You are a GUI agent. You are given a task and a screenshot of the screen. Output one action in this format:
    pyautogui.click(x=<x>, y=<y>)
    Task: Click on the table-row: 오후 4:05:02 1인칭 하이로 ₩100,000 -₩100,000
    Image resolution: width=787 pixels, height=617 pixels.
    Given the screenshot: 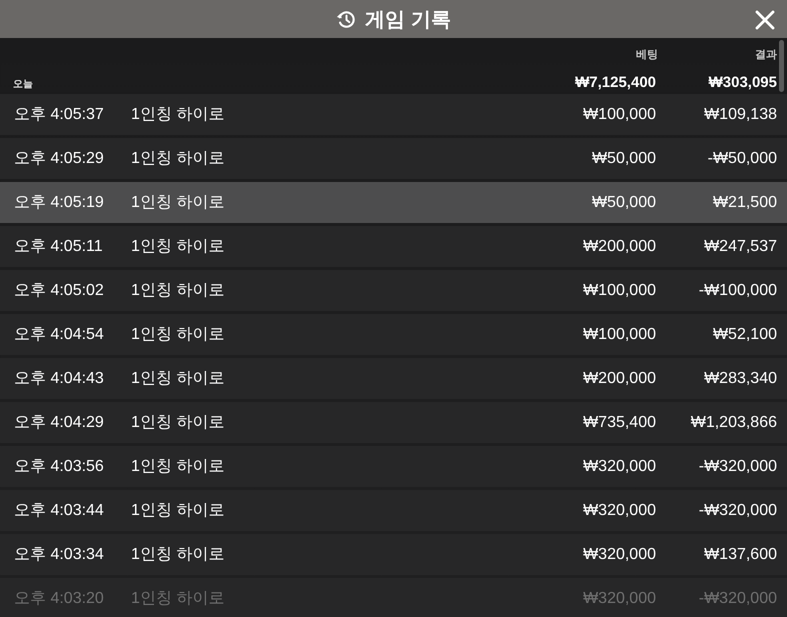 What is the action you would take?
    pyautogui.click(x=393, y=290)
    